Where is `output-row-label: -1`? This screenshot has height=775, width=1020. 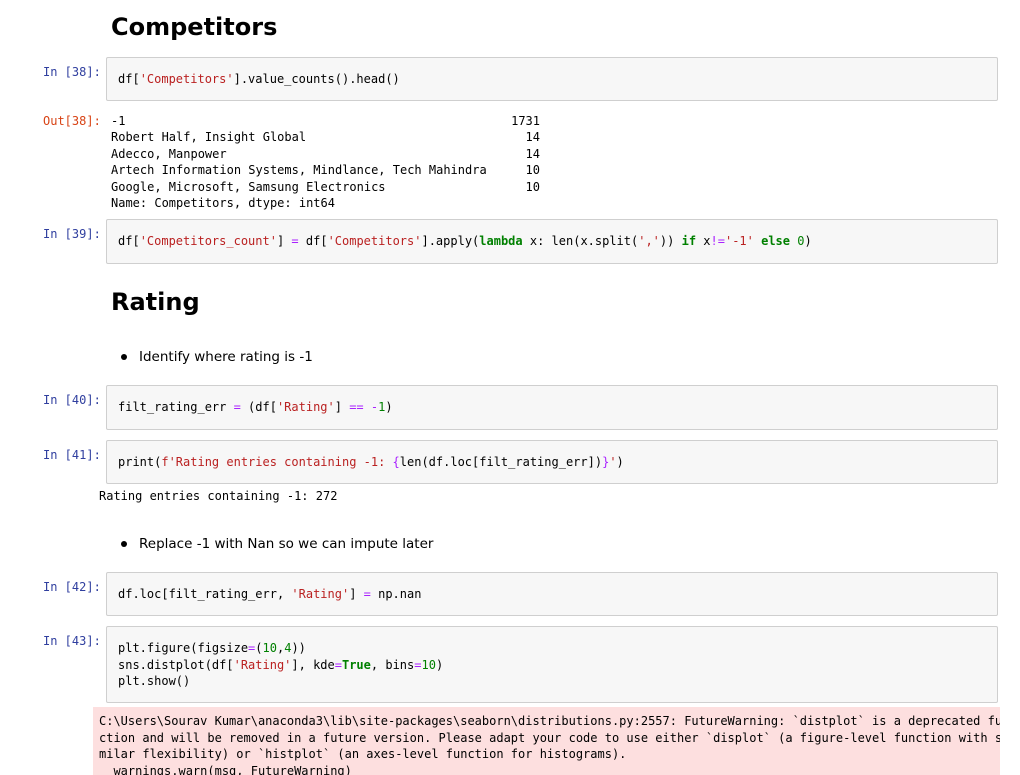 output-row-label: -1 is located at coordinates (118, 121).